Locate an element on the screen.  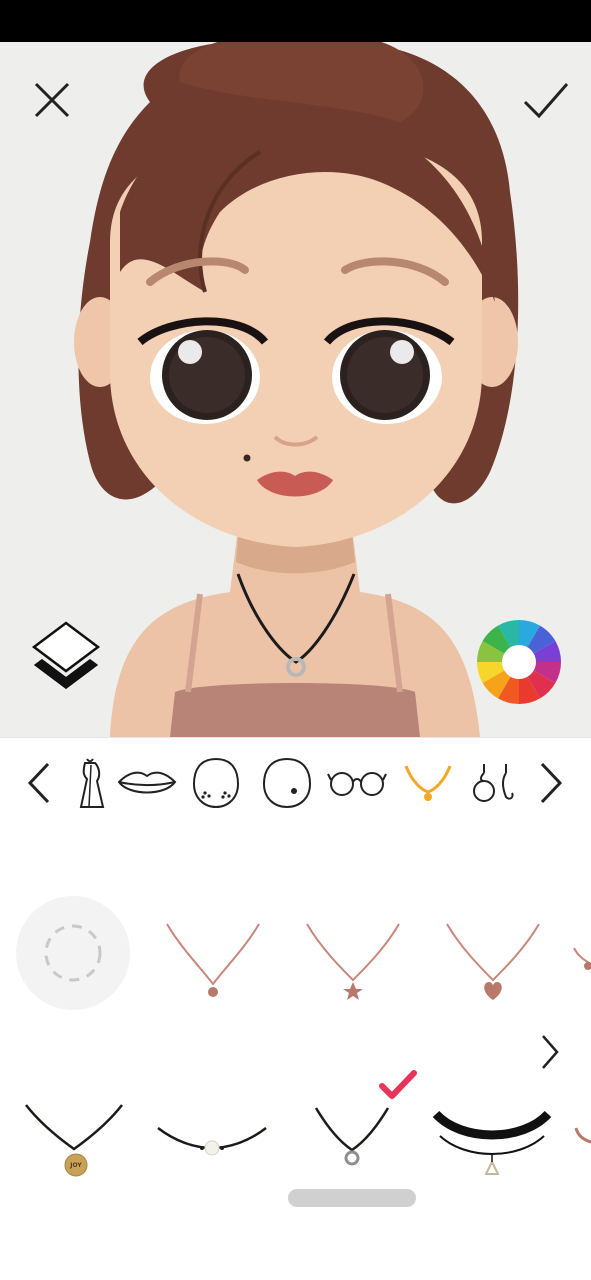
earrings-icon is located at coordinates (493, 783).